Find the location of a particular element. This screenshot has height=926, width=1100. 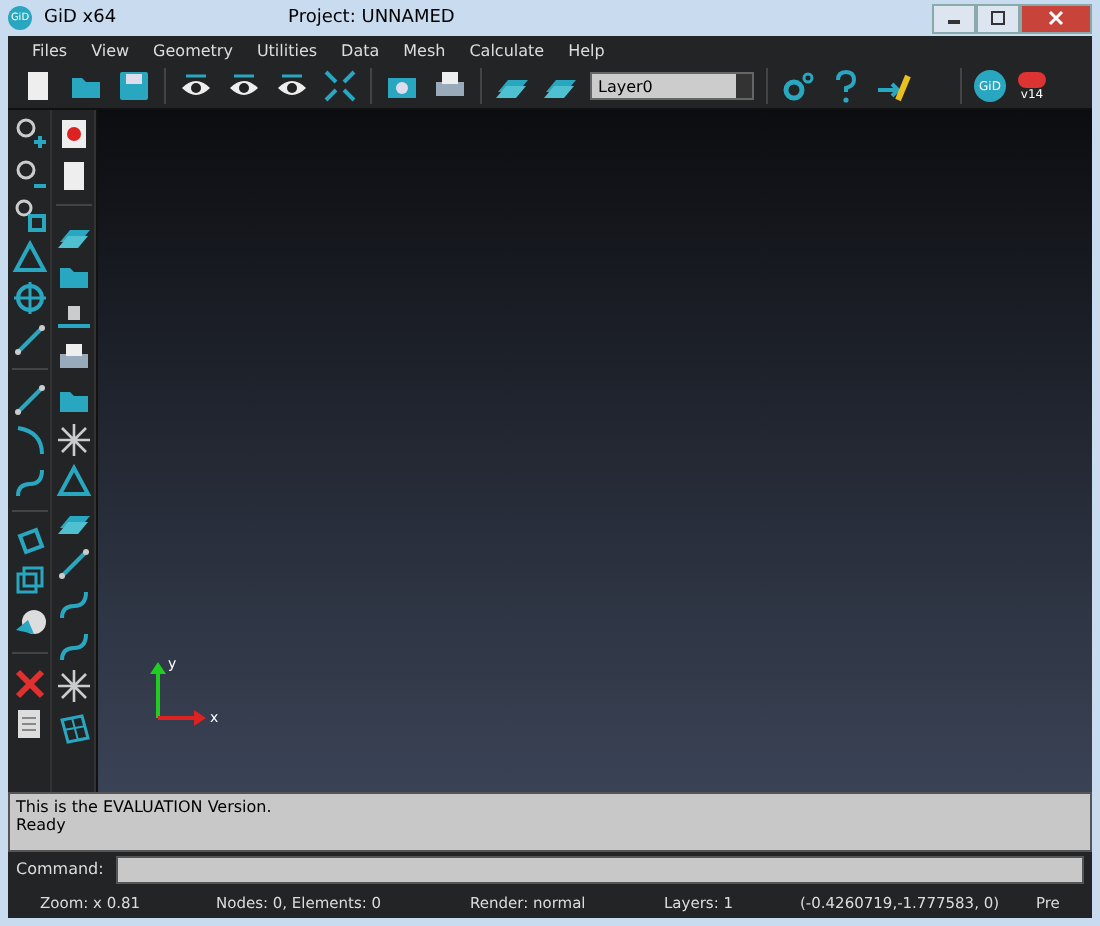

mesh-icon is located at coordinates (73, 727).